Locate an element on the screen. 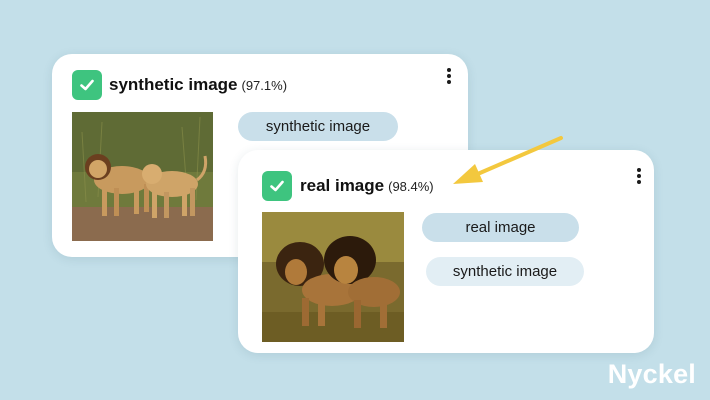  confidence-score: (98.4%) is located at coordinates (411, 186).